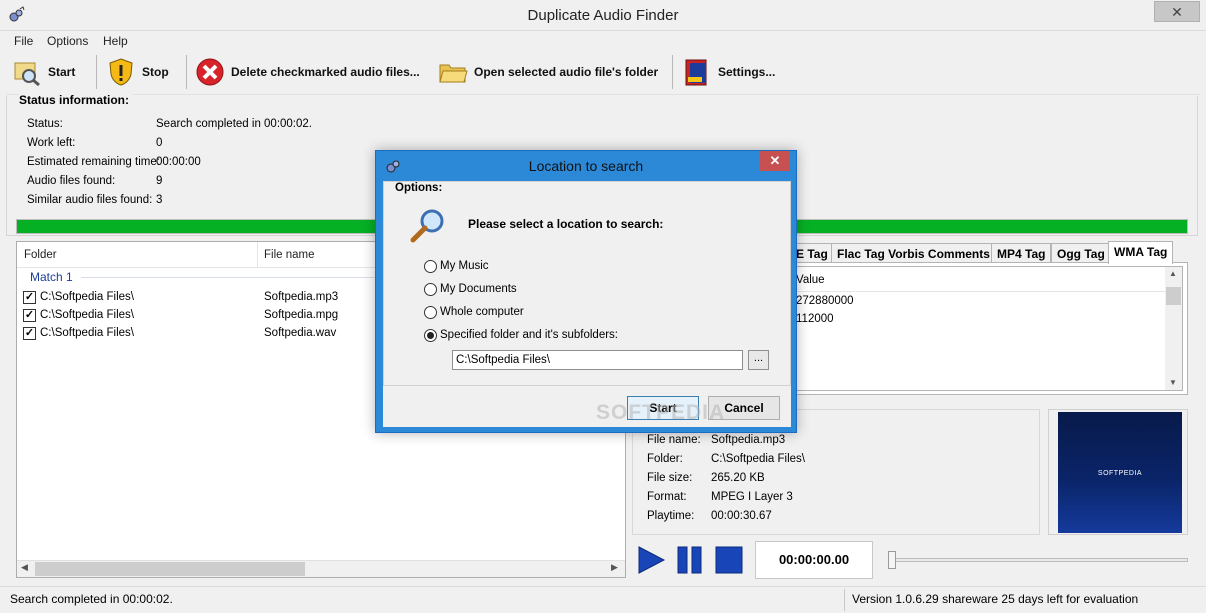 The image size is (1206, 613). I want to click on remaining-time-value: 00:00:00, so click(178, 162).